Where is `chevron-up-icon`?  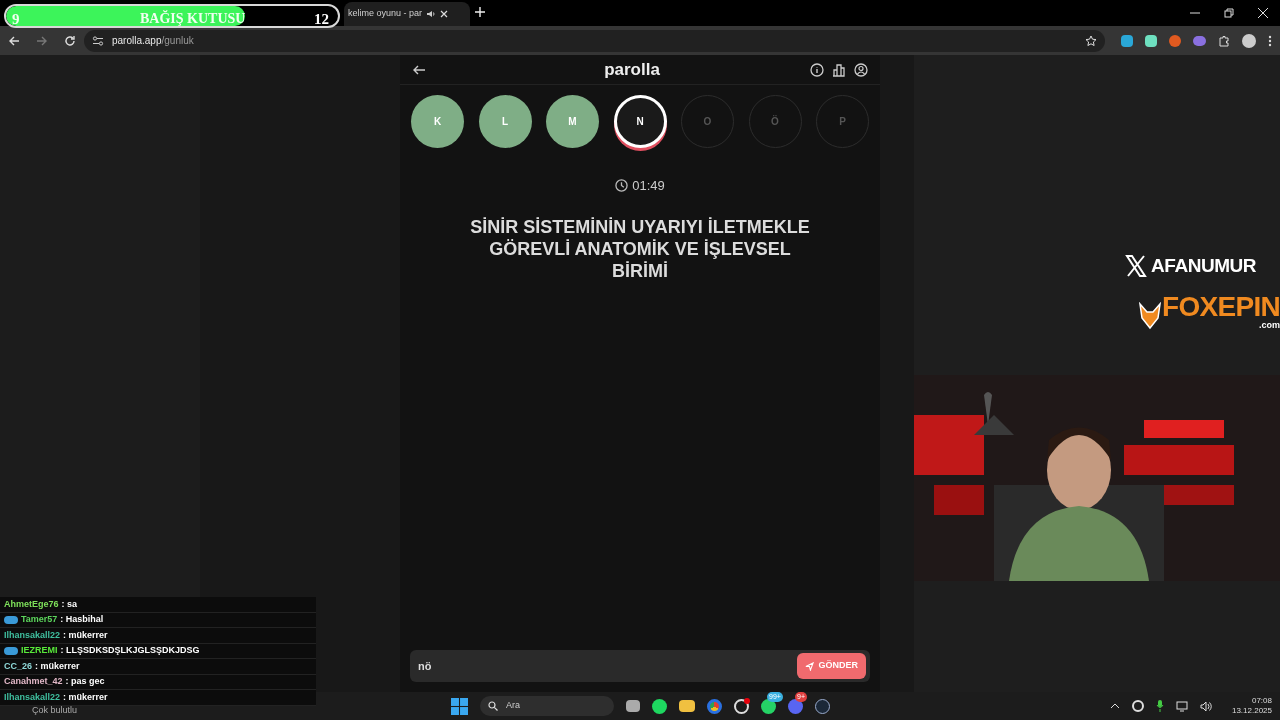
chevron-up-icon is located at coordinates (1114, 706).